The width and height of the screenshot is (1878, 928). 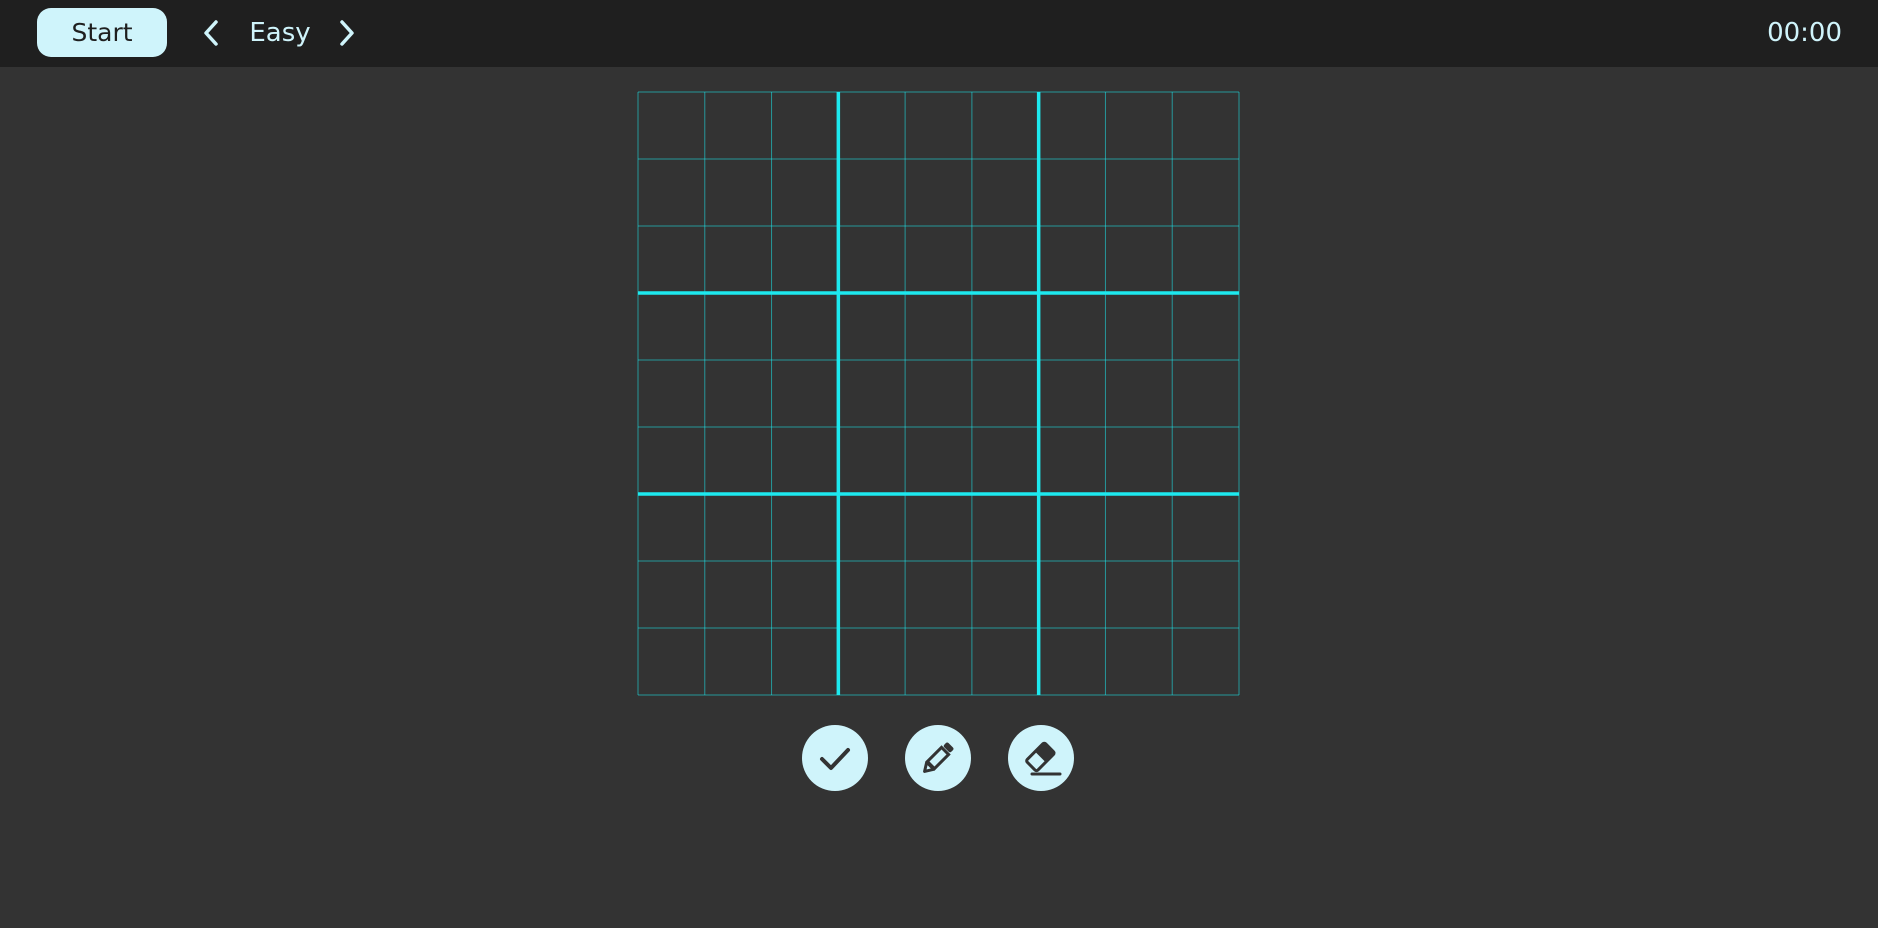 I want to click on check-icon, so click(x=835, y=759).